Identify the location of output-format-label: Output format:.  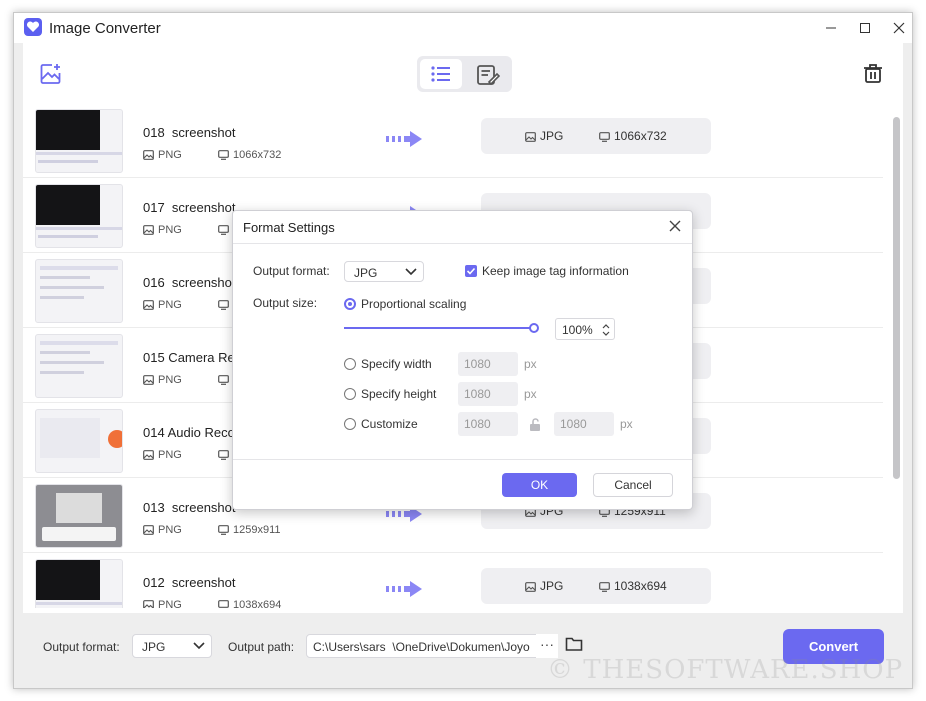
(81, 647).